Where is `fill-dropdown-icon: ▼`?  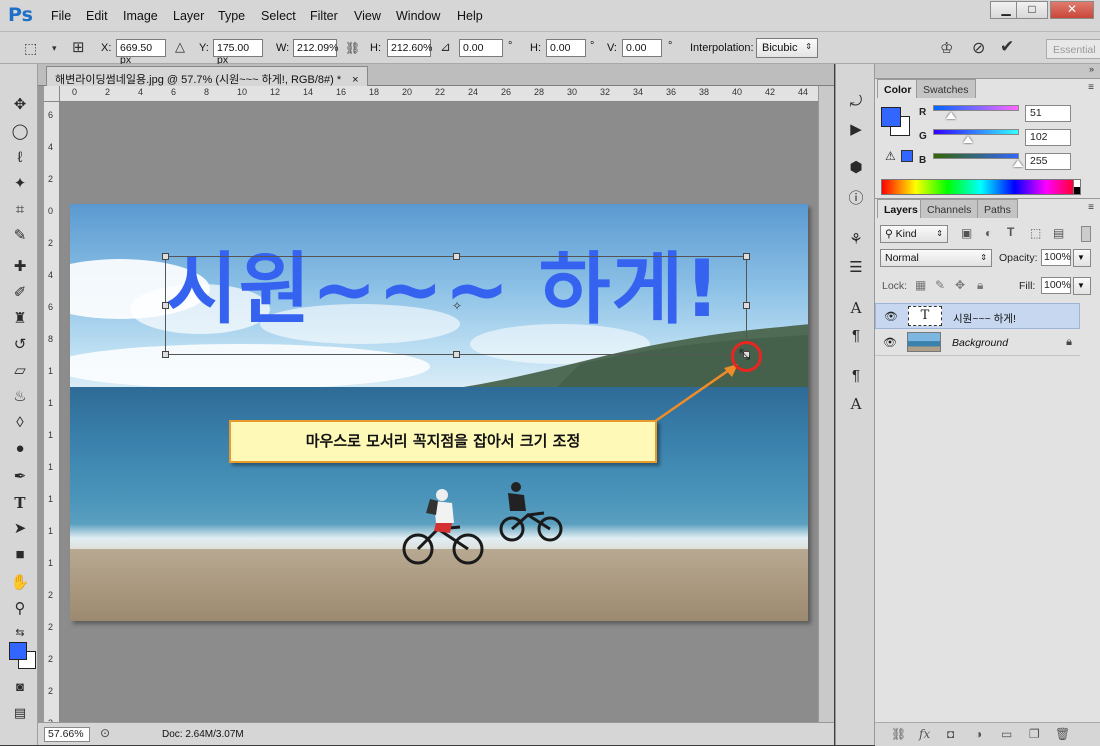
fill-dropdown-icon: ▼ is located at coordinates (1082, 286).